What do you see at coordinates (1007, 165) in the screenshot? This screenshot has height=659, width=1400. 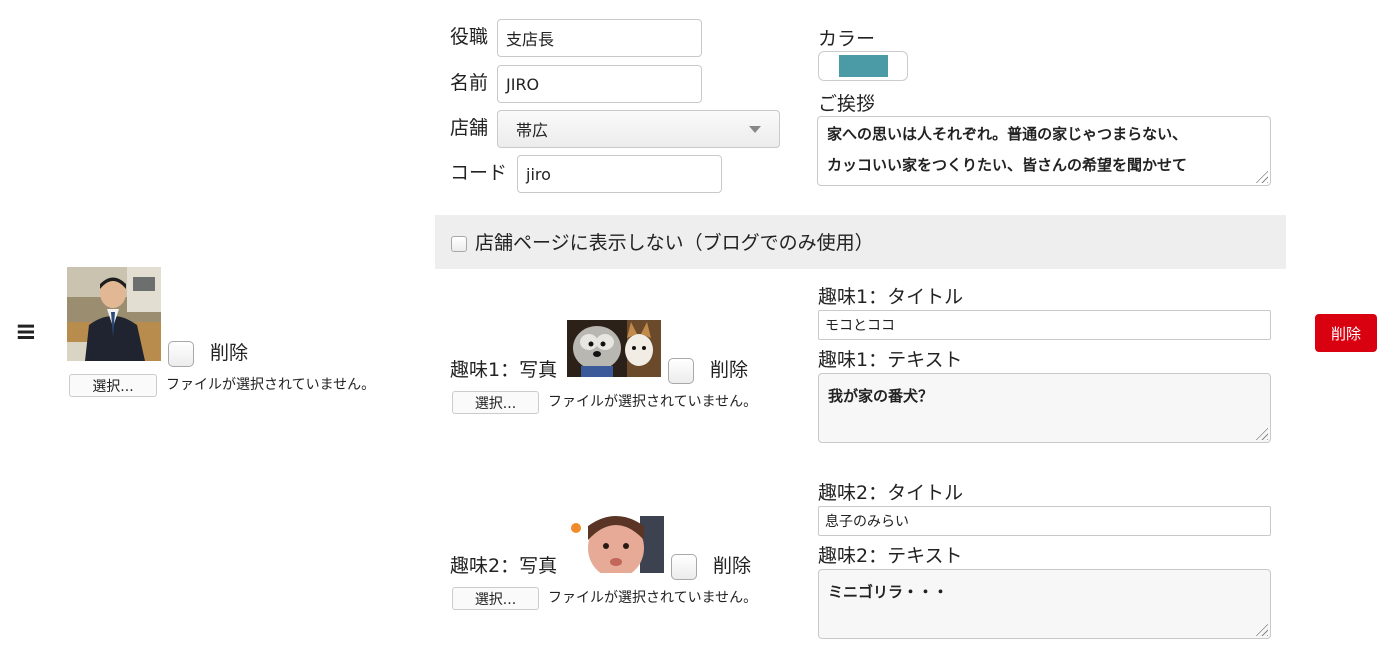 I see `greeting-line-2: カッコいい家をつくりたい、皆さんの希望を聞かせて` at bounding box center [1007, 165].